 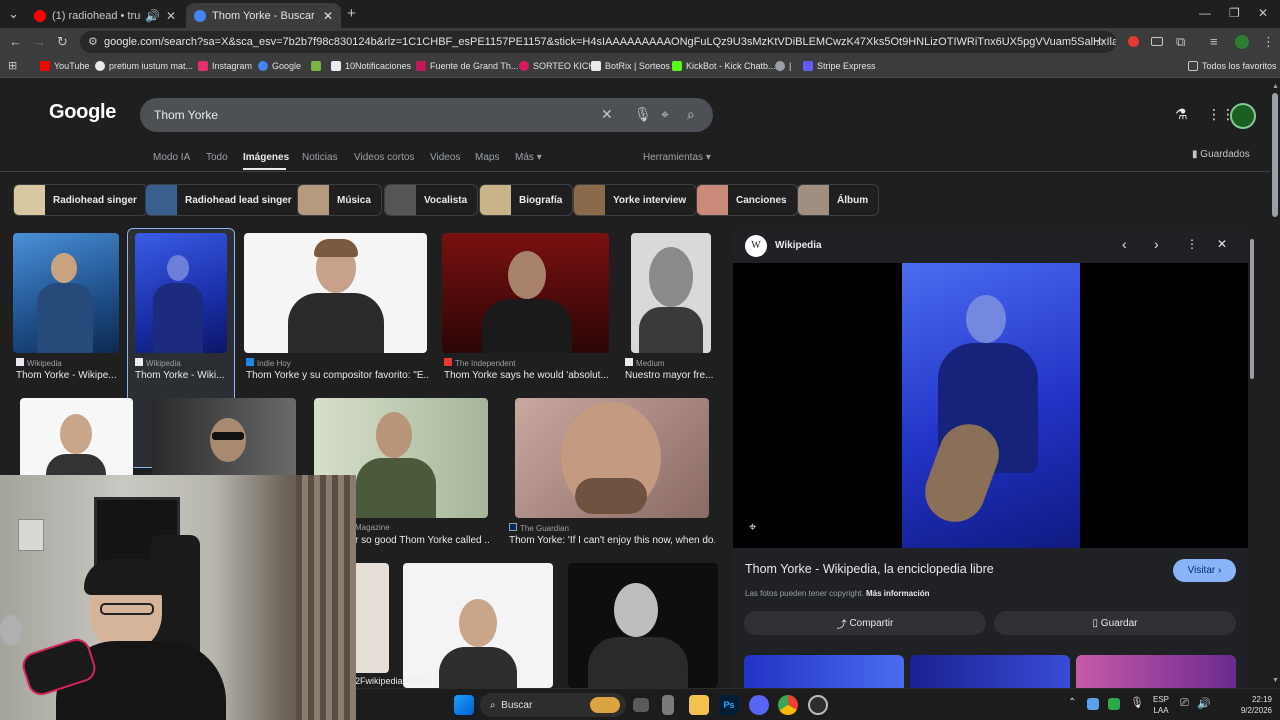 What do you see at coordinates (1204, 570) in the screenshot?
I see `visit-button: Visitar ›` at bounding box center [1204, 570].